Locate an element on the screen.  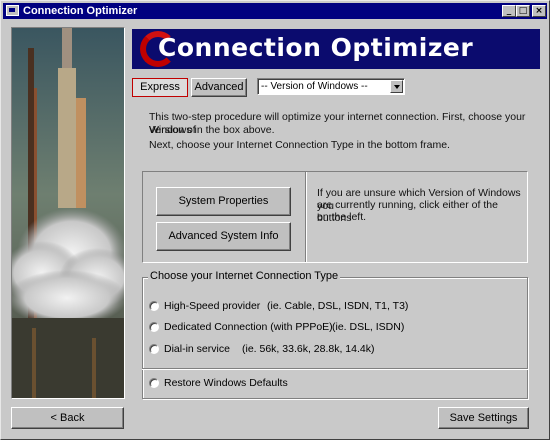
window-title: Connection Optimizer is located at coordinates (80, 11).